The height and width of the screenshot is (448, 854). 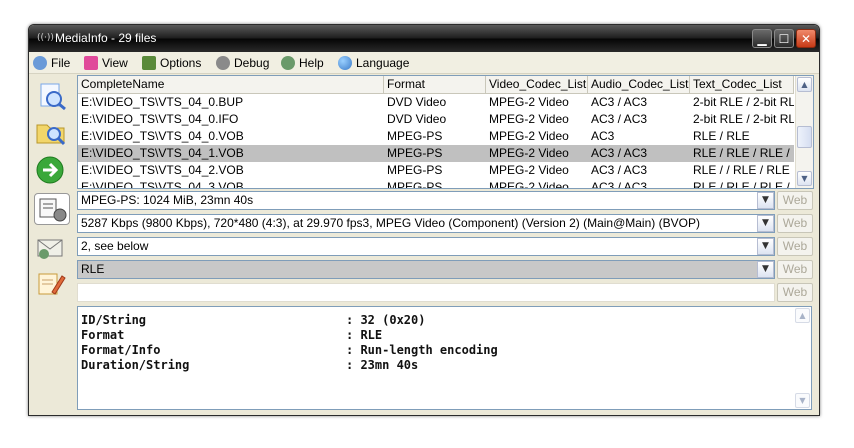 I want to click on column-header-text-codec: Text_Codec_List, so click(x=742, y=84).